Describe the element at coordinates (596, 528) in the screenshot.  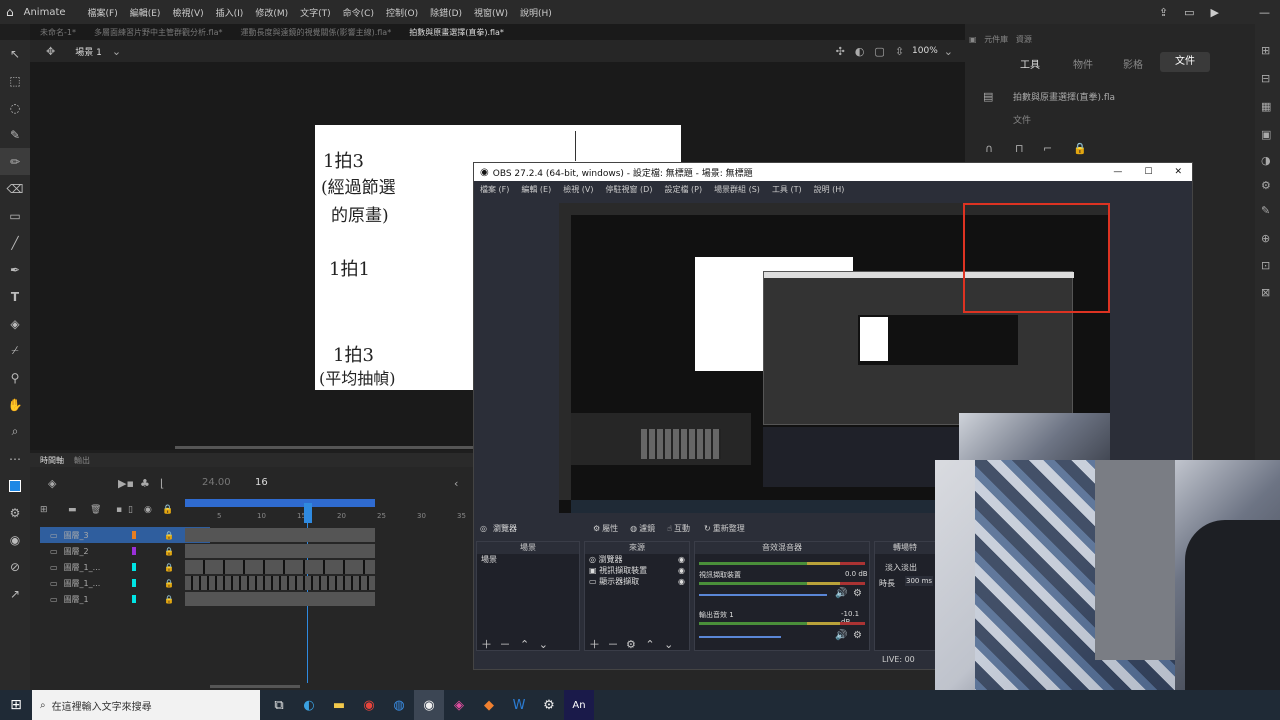
I see `properties-gear-icon: ⚙` at that location.